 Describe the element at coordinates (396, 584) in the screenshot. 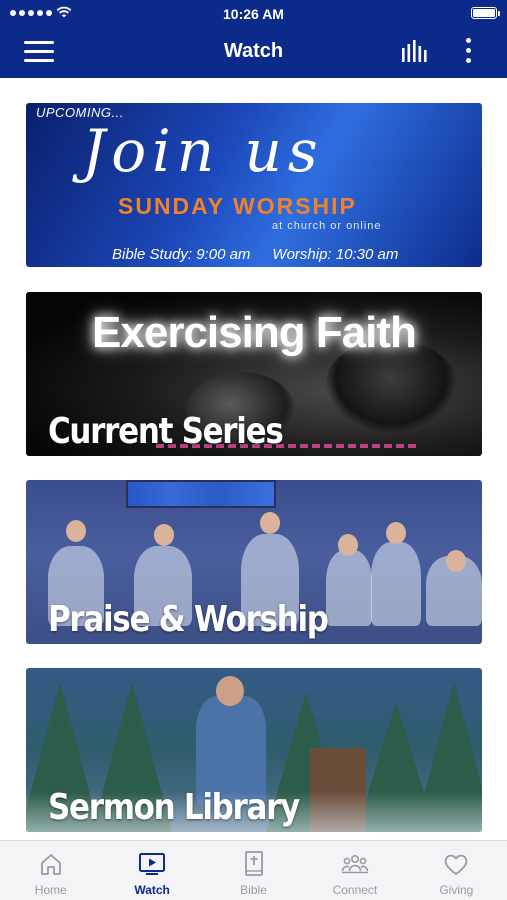

I see `drummer-figure` at that location.